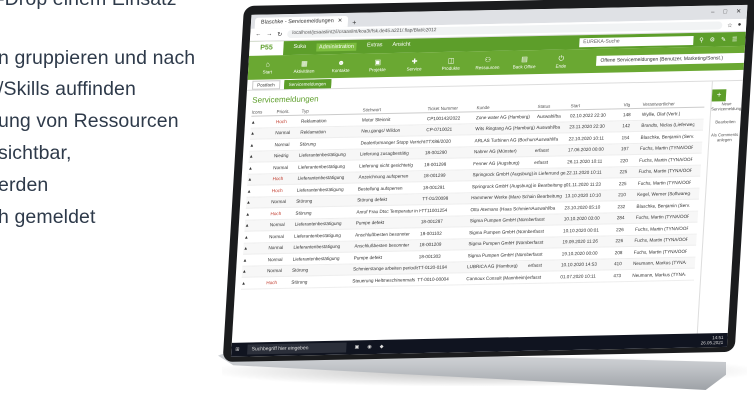  I want to click on comments-button: Als Comments anlegen, so click(724, 137).